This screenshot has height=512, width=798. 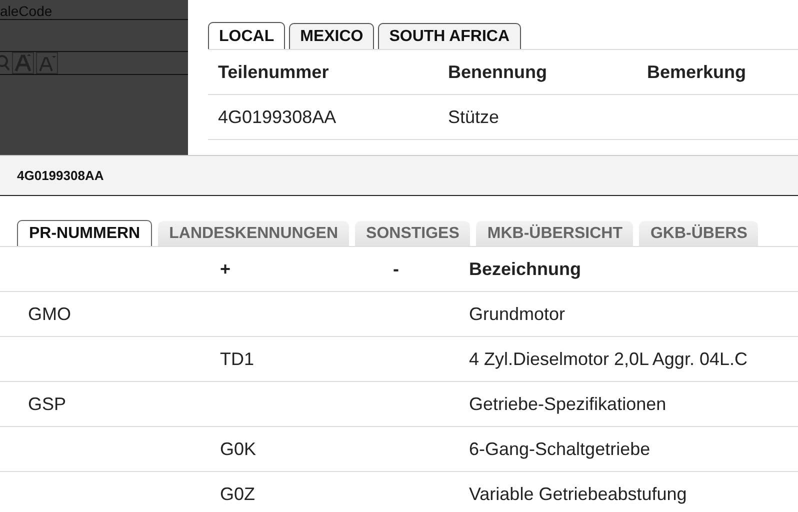 I want to click on detail-tab: PR-NUMMERN, so click(x=84, y=233).